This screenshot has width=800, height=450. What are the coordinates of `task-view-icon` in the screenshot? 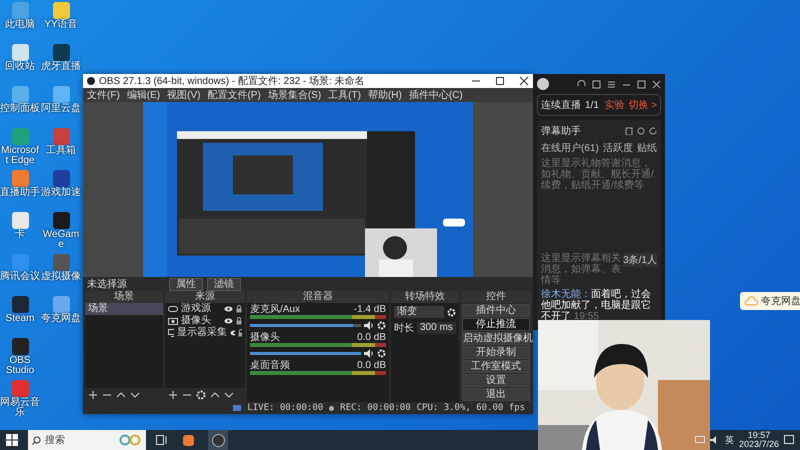 It's located at (162, 440).